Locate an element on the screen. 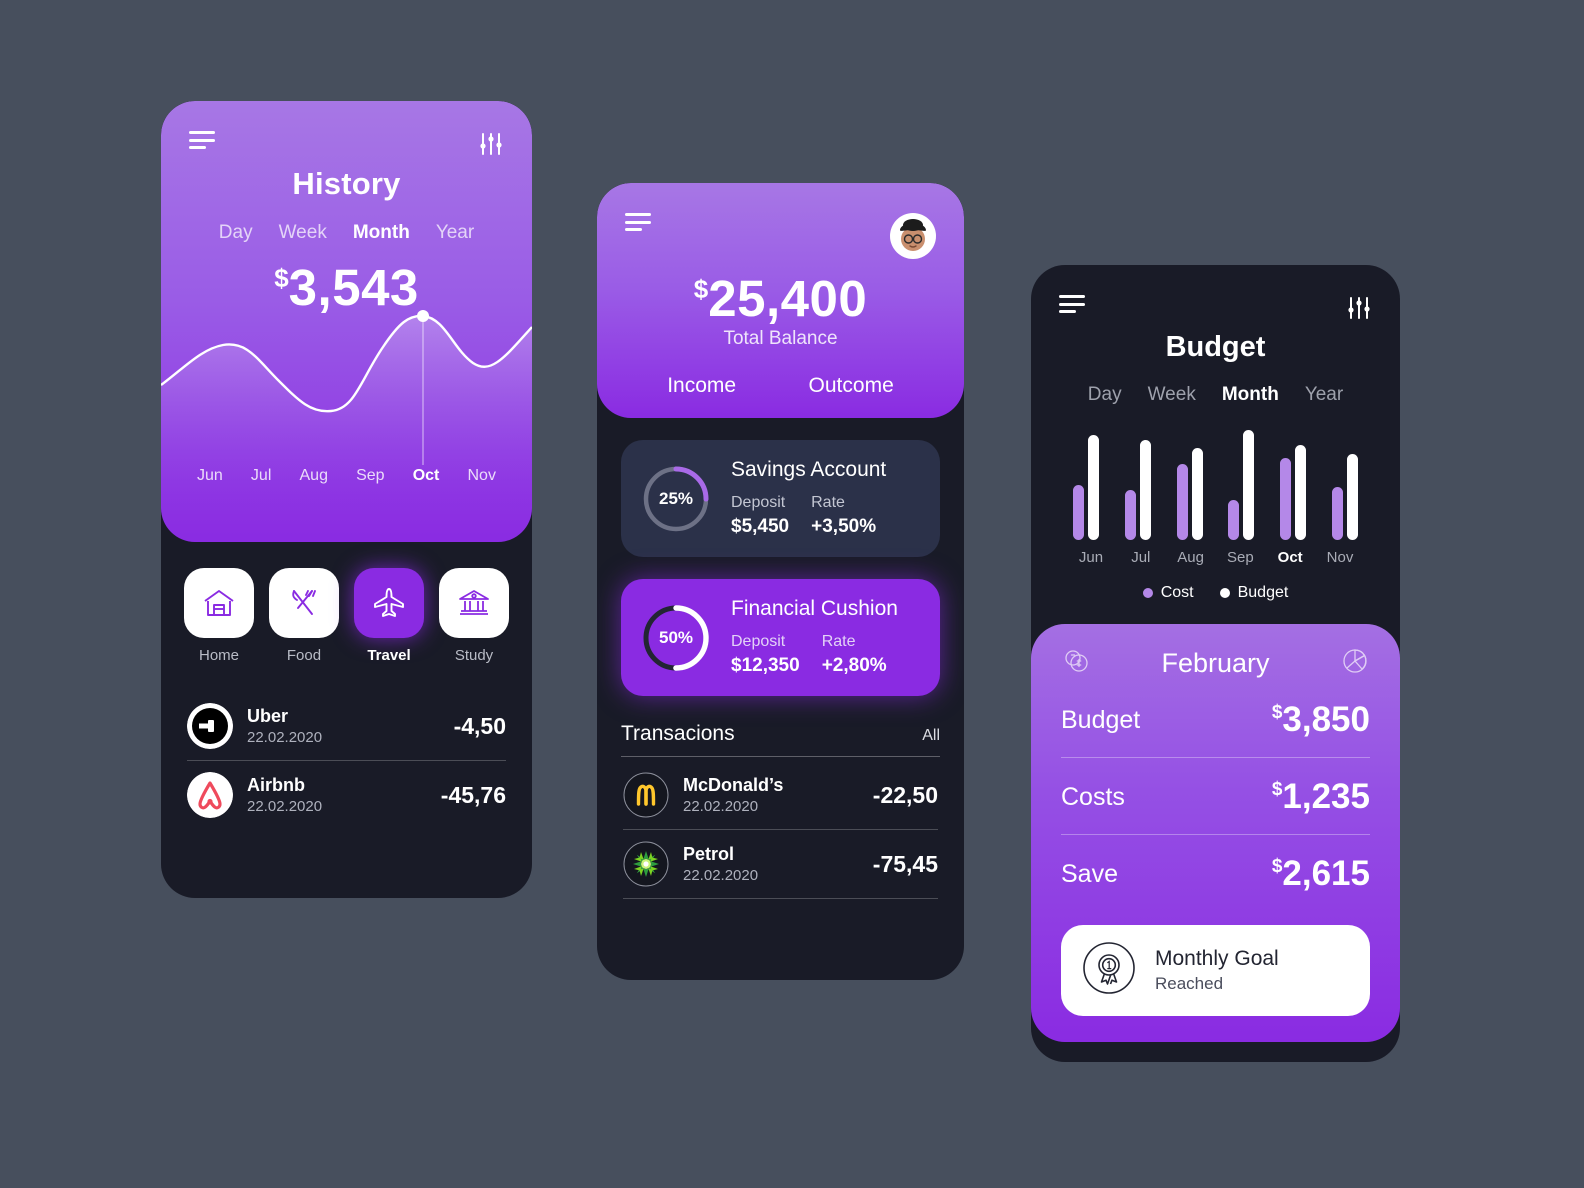  table-row: Petrol 22.02.2020 -75,45 is located at coordinates (780, 864).